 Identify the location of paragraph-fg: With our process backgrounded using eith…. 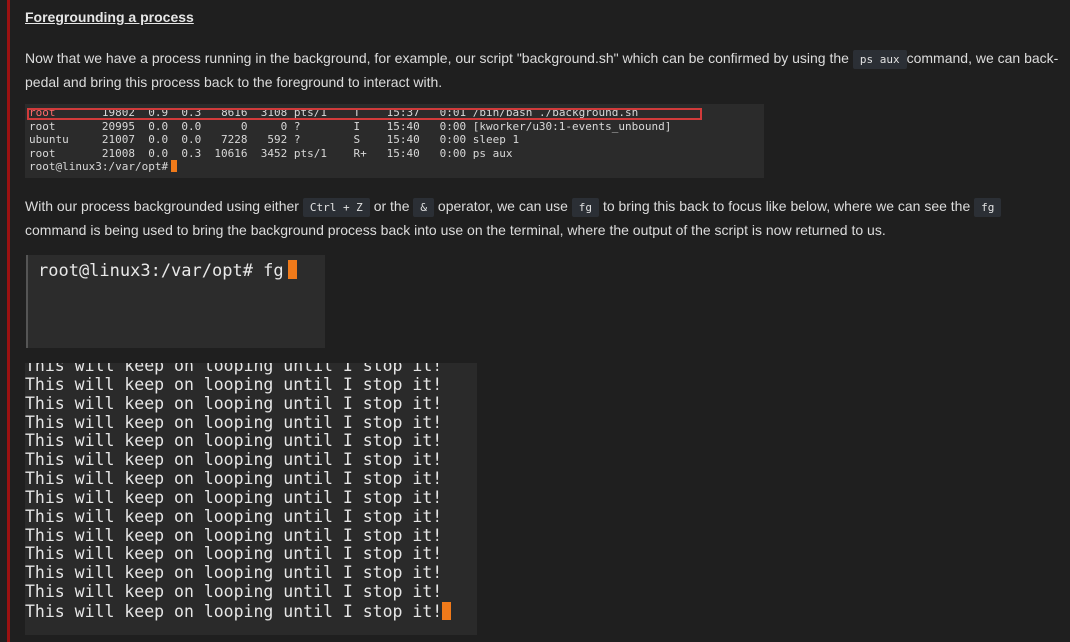
(542, 218).